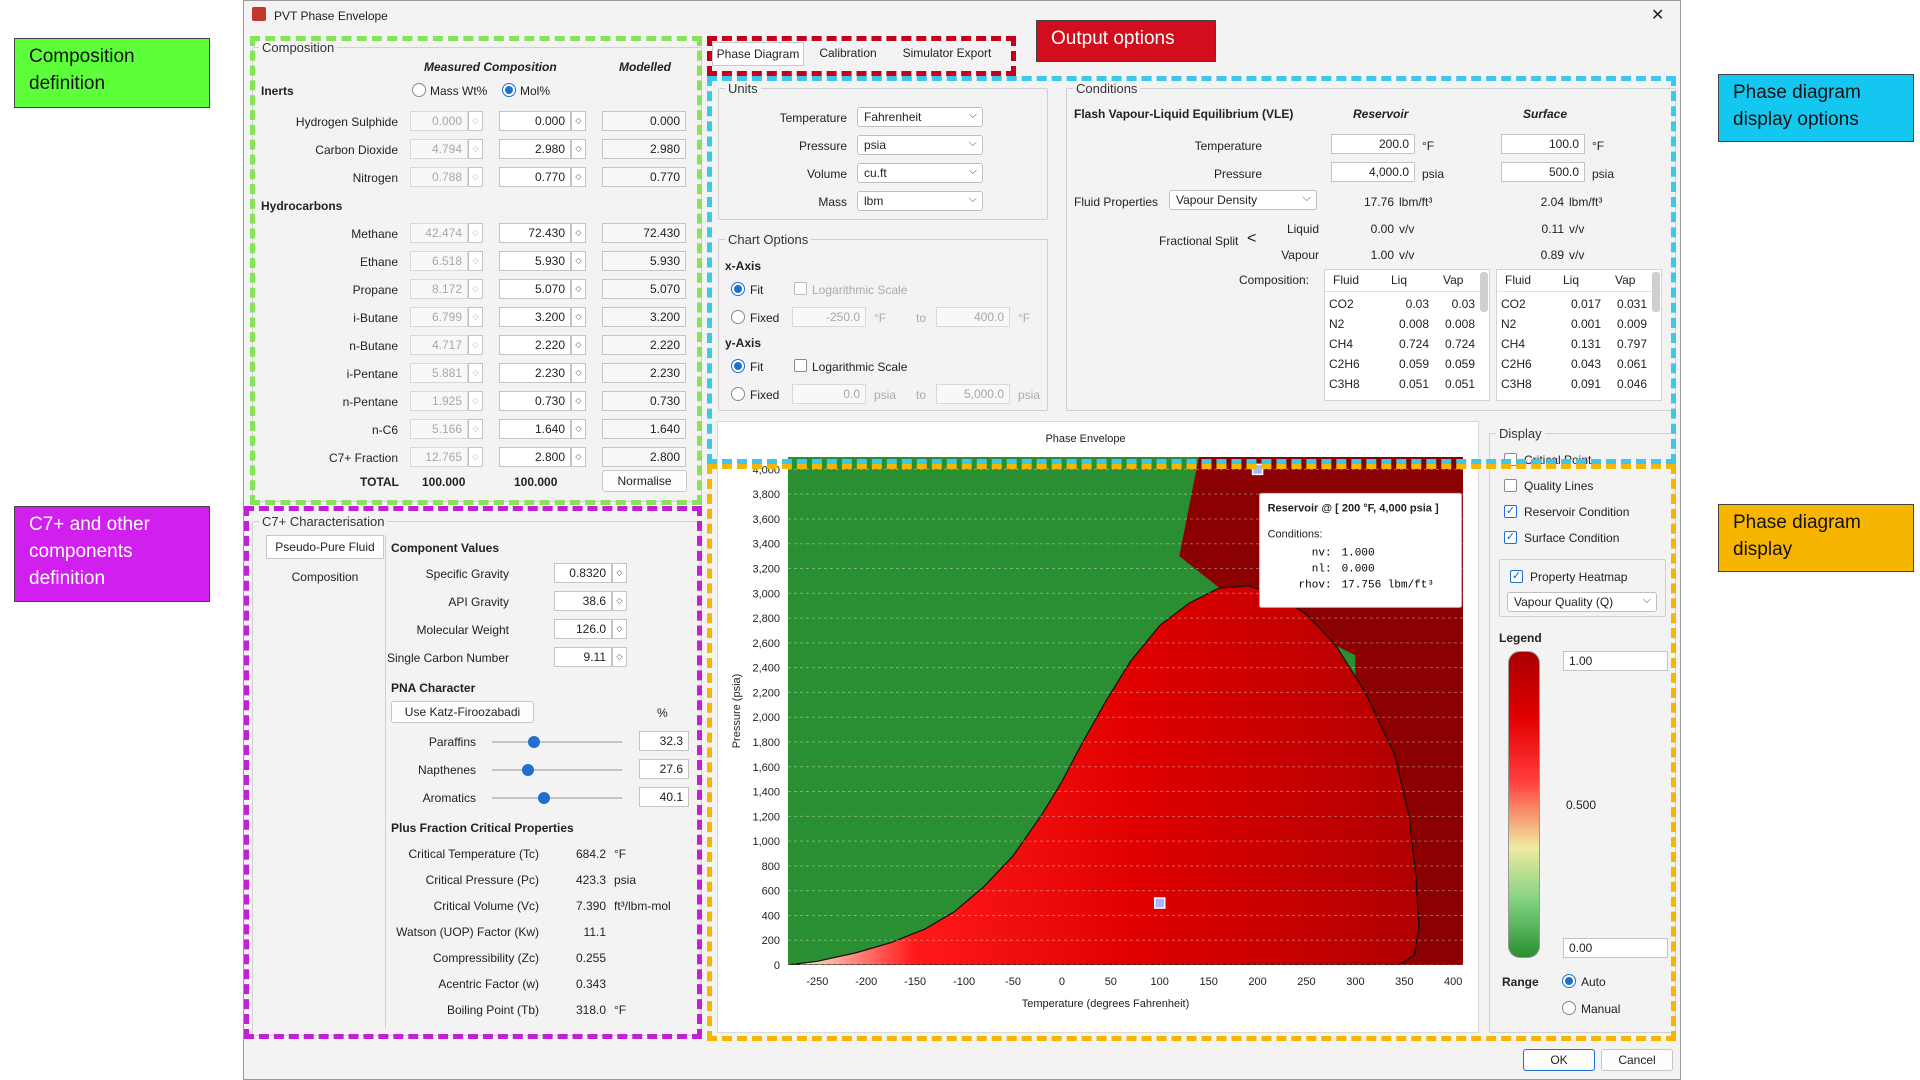  I want to click on window-title: PVT Phase Envelope, so click(331, 16).